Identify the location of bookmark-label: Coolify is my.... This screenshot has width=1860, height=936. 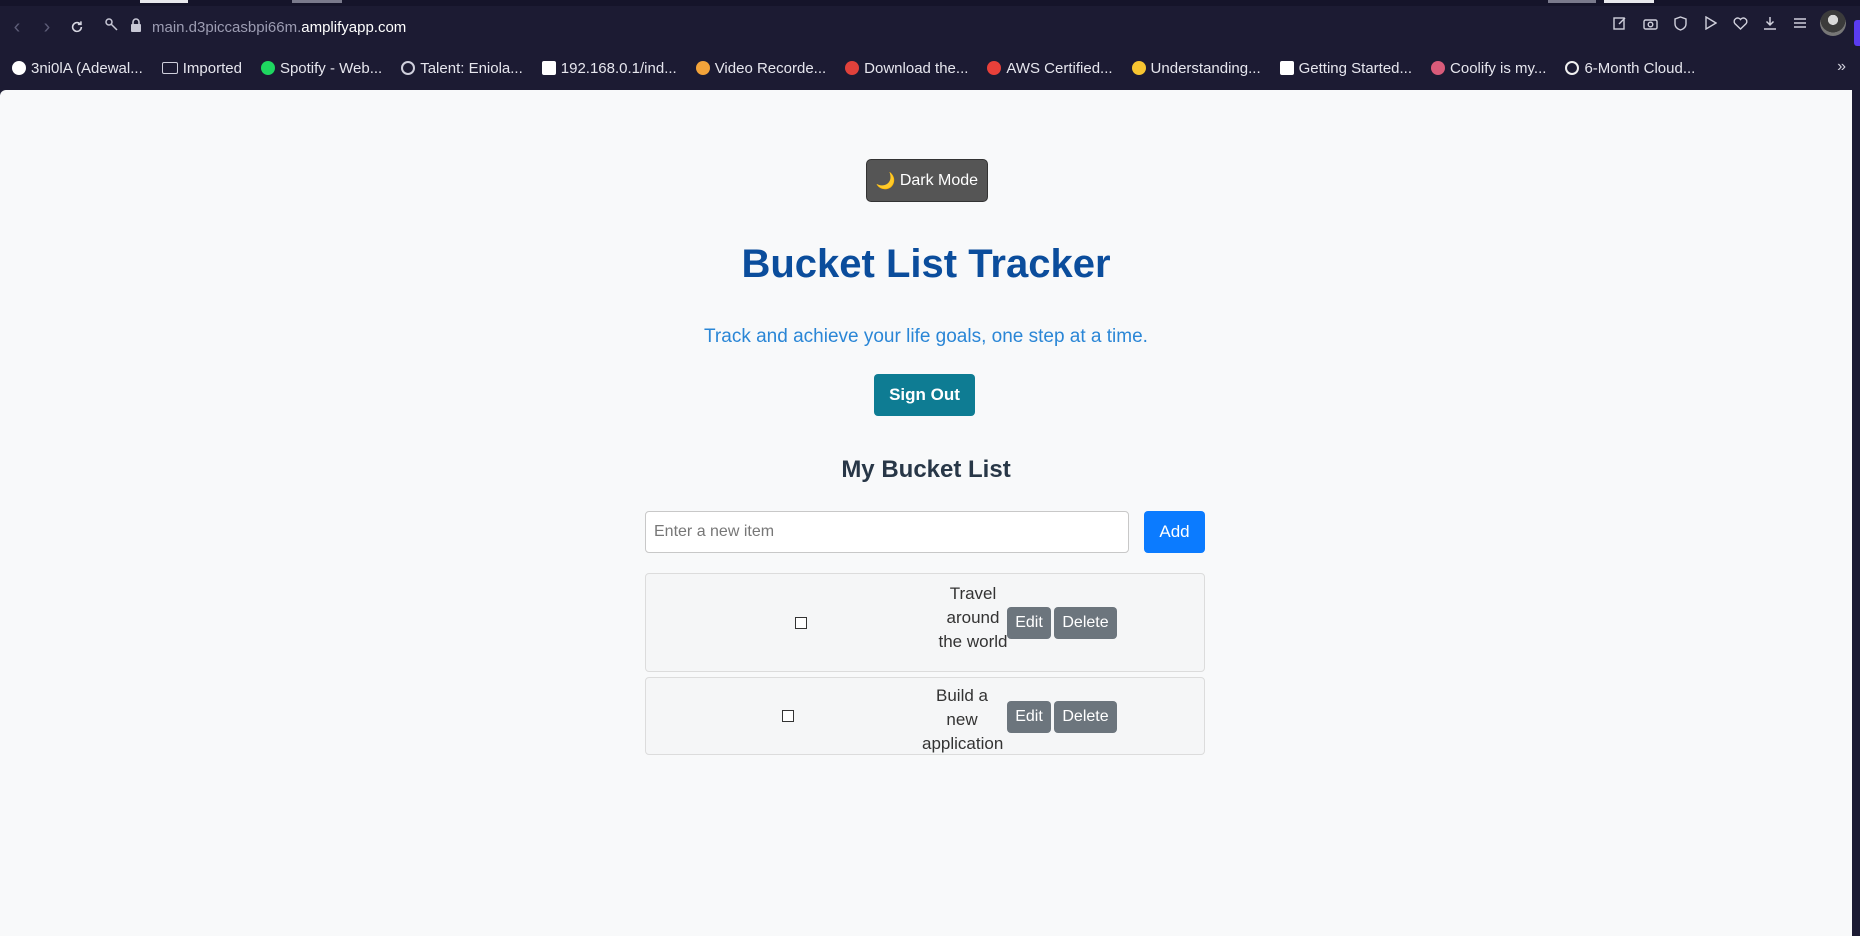
(1498, 68).